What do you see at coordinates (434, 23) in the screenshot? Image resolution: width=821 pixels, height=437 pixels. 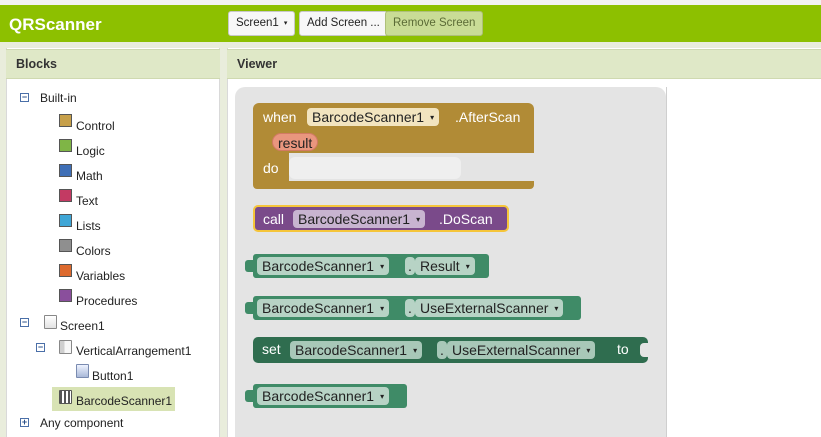 I see `remove-screen-button: Remove Screen` at bounding box center [434, 23].